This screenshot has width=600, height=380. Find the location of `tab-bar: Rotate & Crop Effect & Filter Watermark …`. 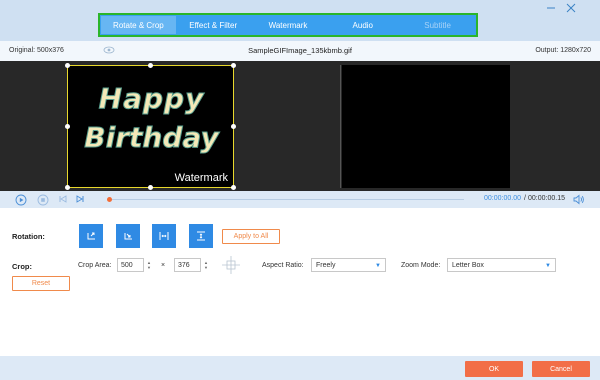

tab-bar: Rotate & Crop Effect & Filter Watermark … is located at coordinates (288, 25).